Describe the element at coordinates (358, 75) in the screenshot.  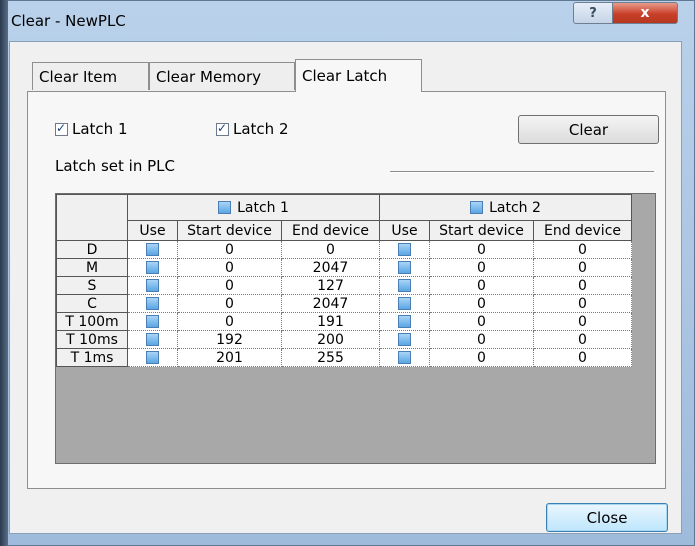
I see `tab-clear-latch: Clear Latch` at that location.